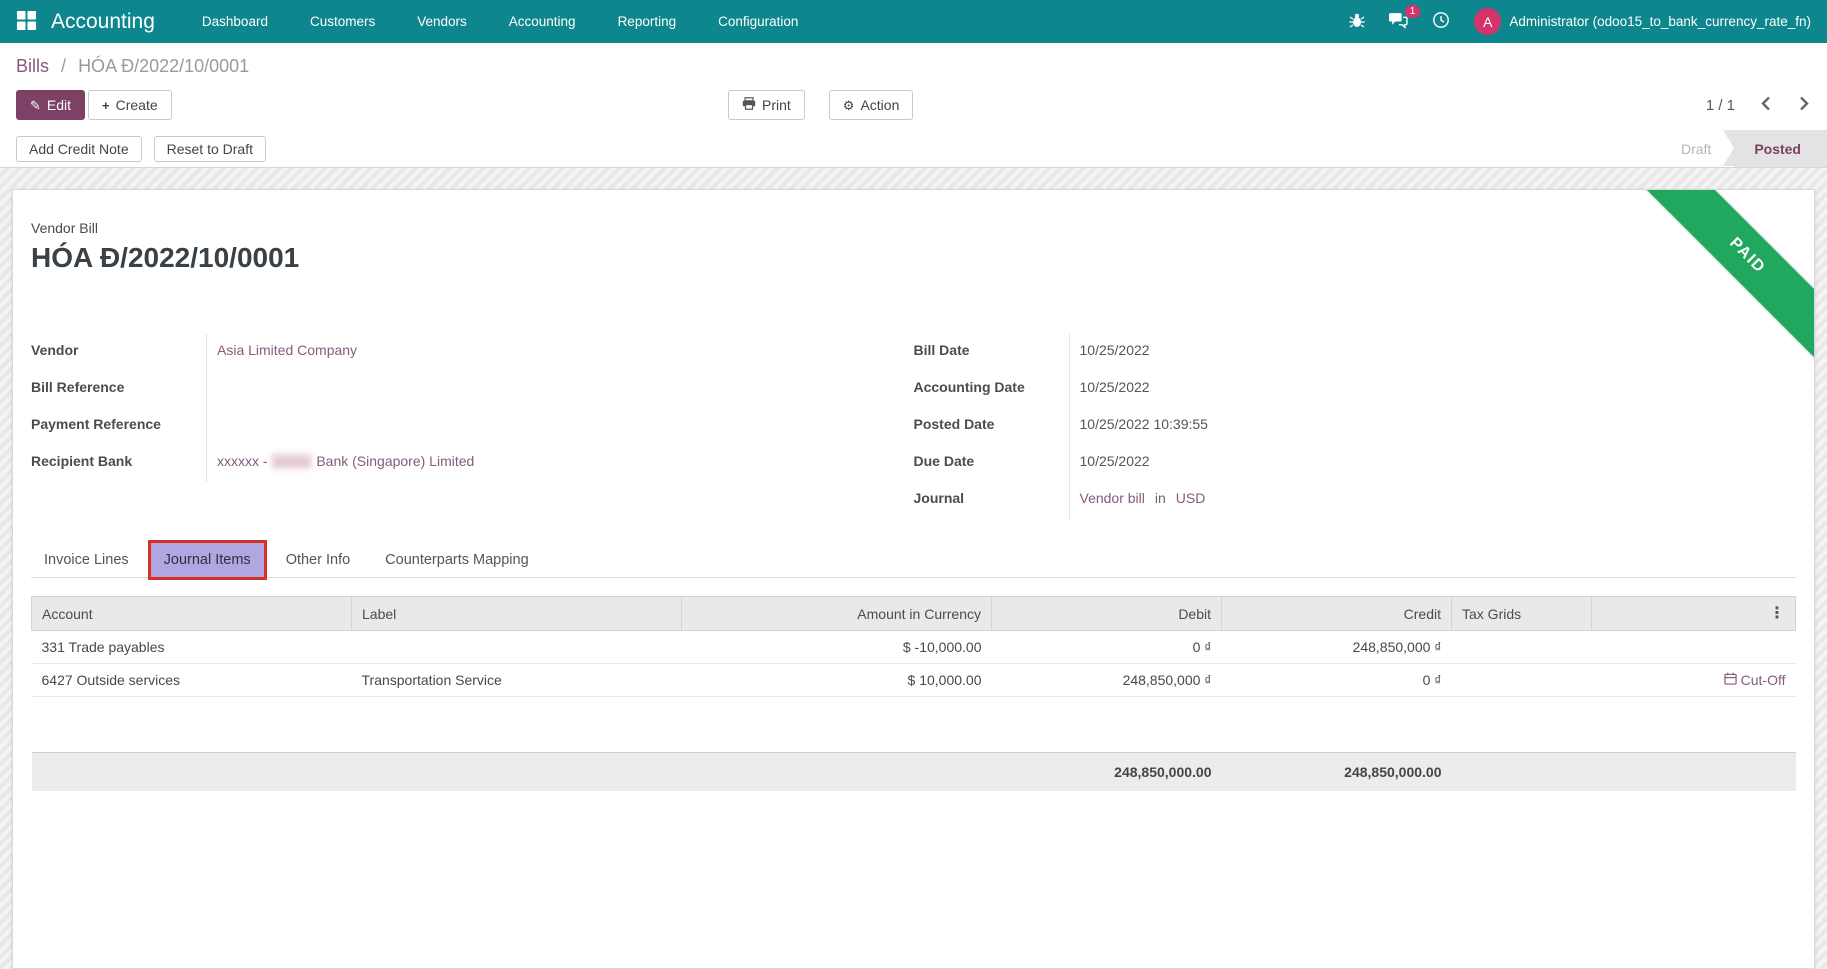 The image size is (1827, 969). What do you see at coordinates (318, 560) in the screenshot?
I see `tab-other-info: Other Info` at bounding box center [318, 560].